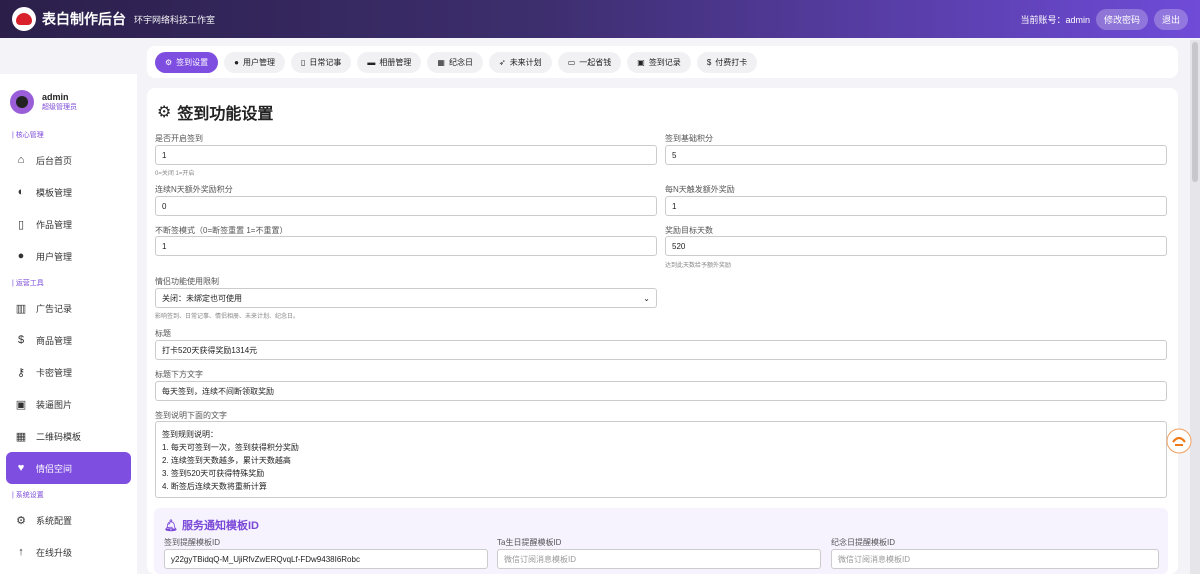 This screenshot has height=574, width=1200. What do you see at coordinates (211, 526) in the screenshot?
I see `notice-title: 🔔︎ 服务通知模板ID` at bounding box center [211, 526].